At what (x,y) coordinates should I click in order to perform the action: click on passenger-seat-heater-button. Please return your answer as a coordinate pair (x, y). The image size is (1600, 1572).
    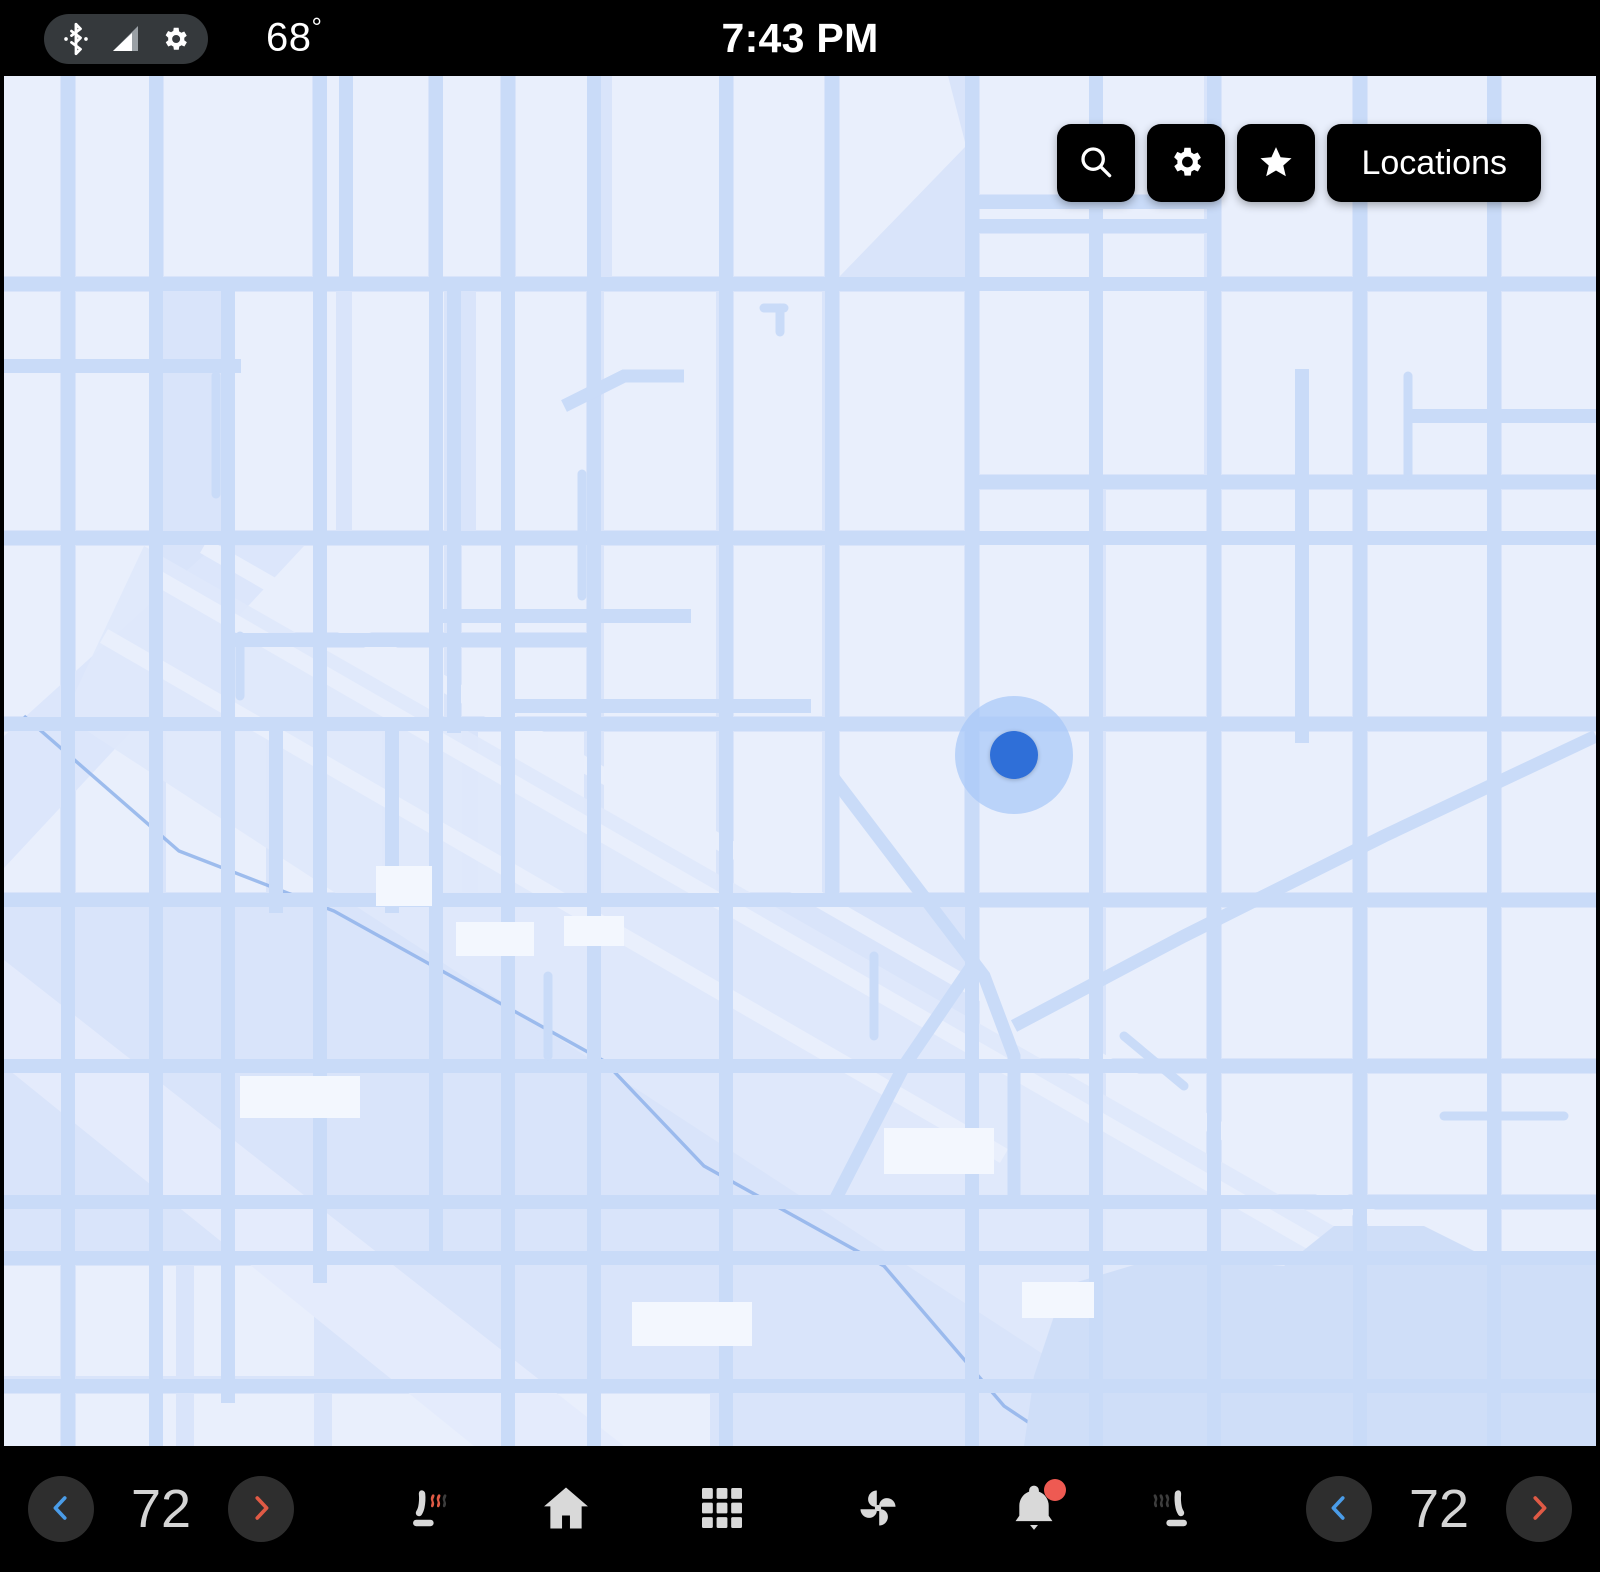
    Looking at the image, I should click on (1170, 1509).